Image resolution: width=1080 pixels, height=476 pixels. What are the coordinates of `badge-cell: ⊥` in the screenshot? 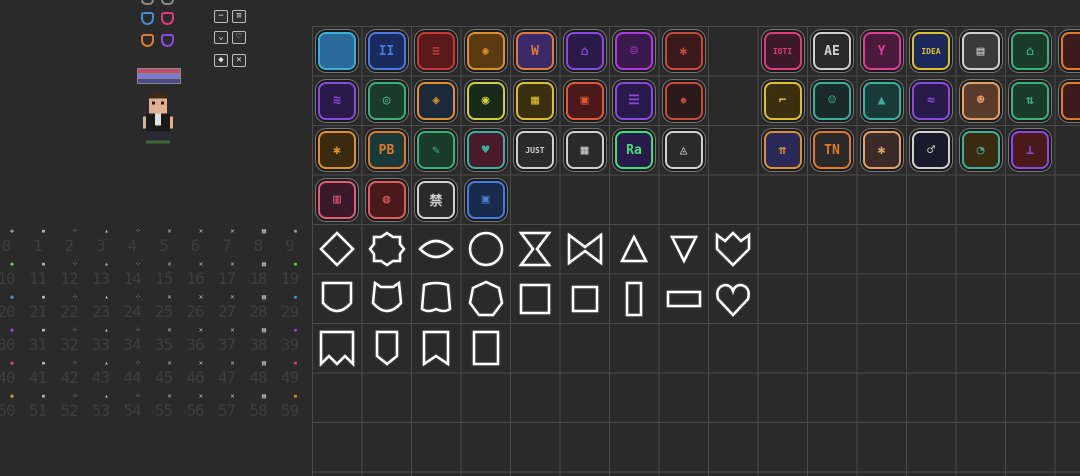 It's located at (1030, 150).